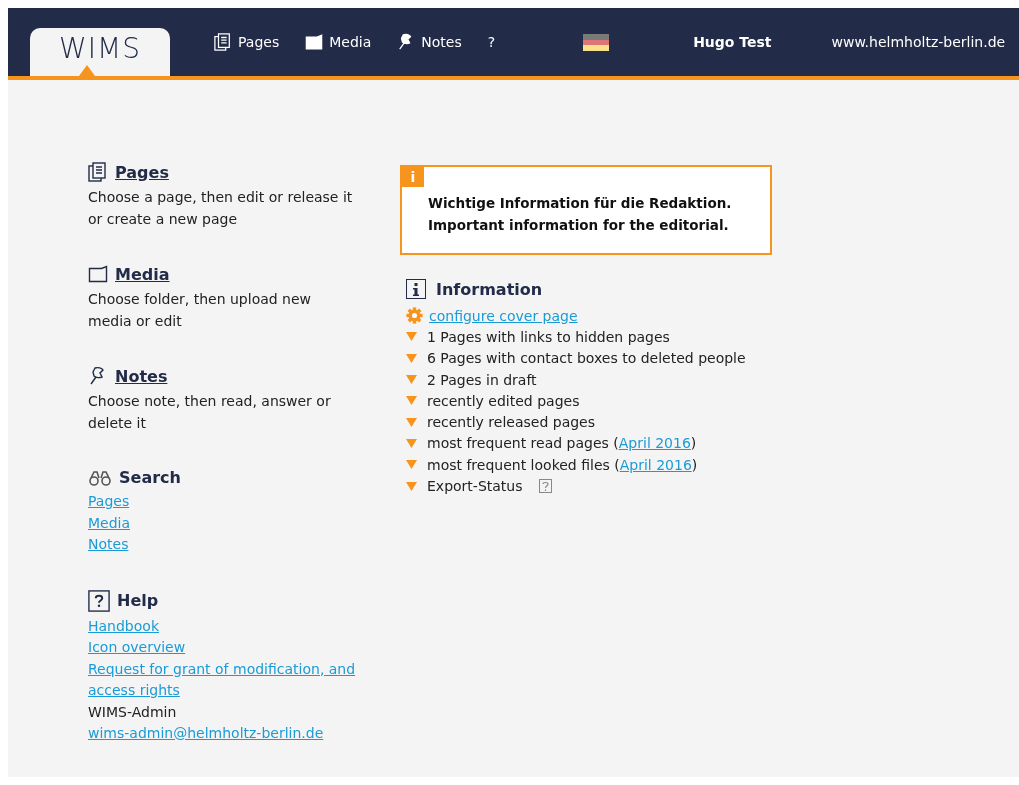  Describe the element at coordinates (221, 208) in the screenshot. I see `section-description: Choose a page, then edit or release it or create a new page` at that location.